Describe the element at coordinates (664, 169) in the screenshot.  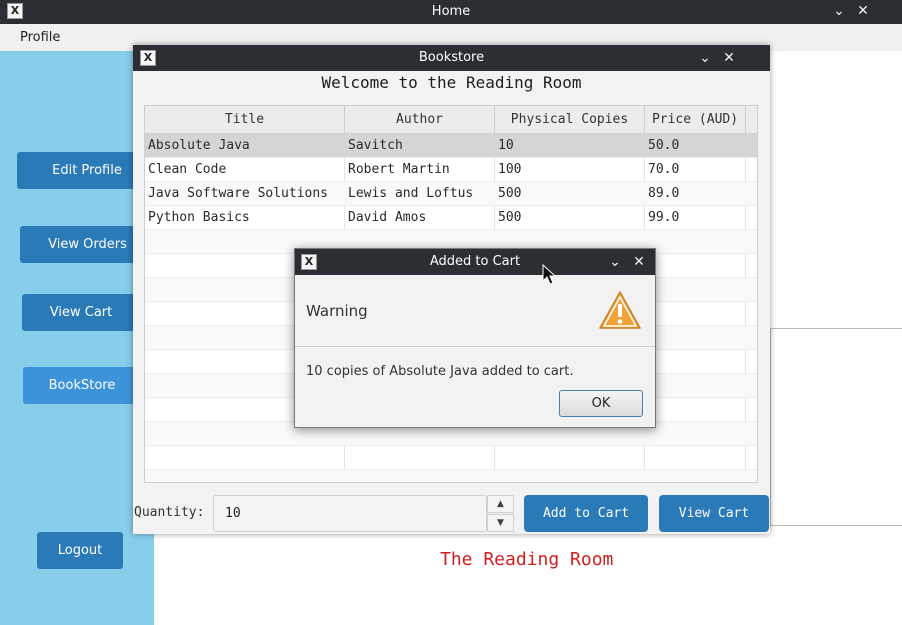
I see `cell-price: 70.0` at that location.